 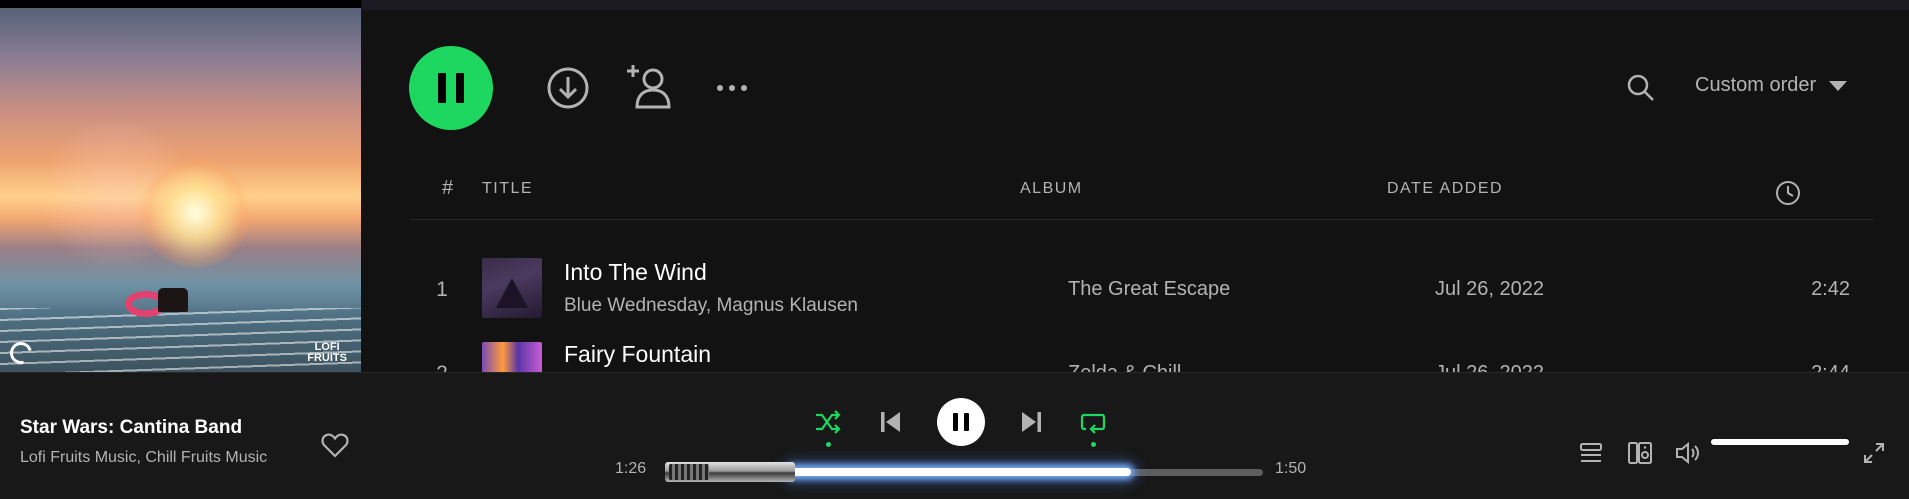 What do you see at coordinates (442, 367) in the screenshot?
I see `track-number: 2` at bounding box center [442, 367].